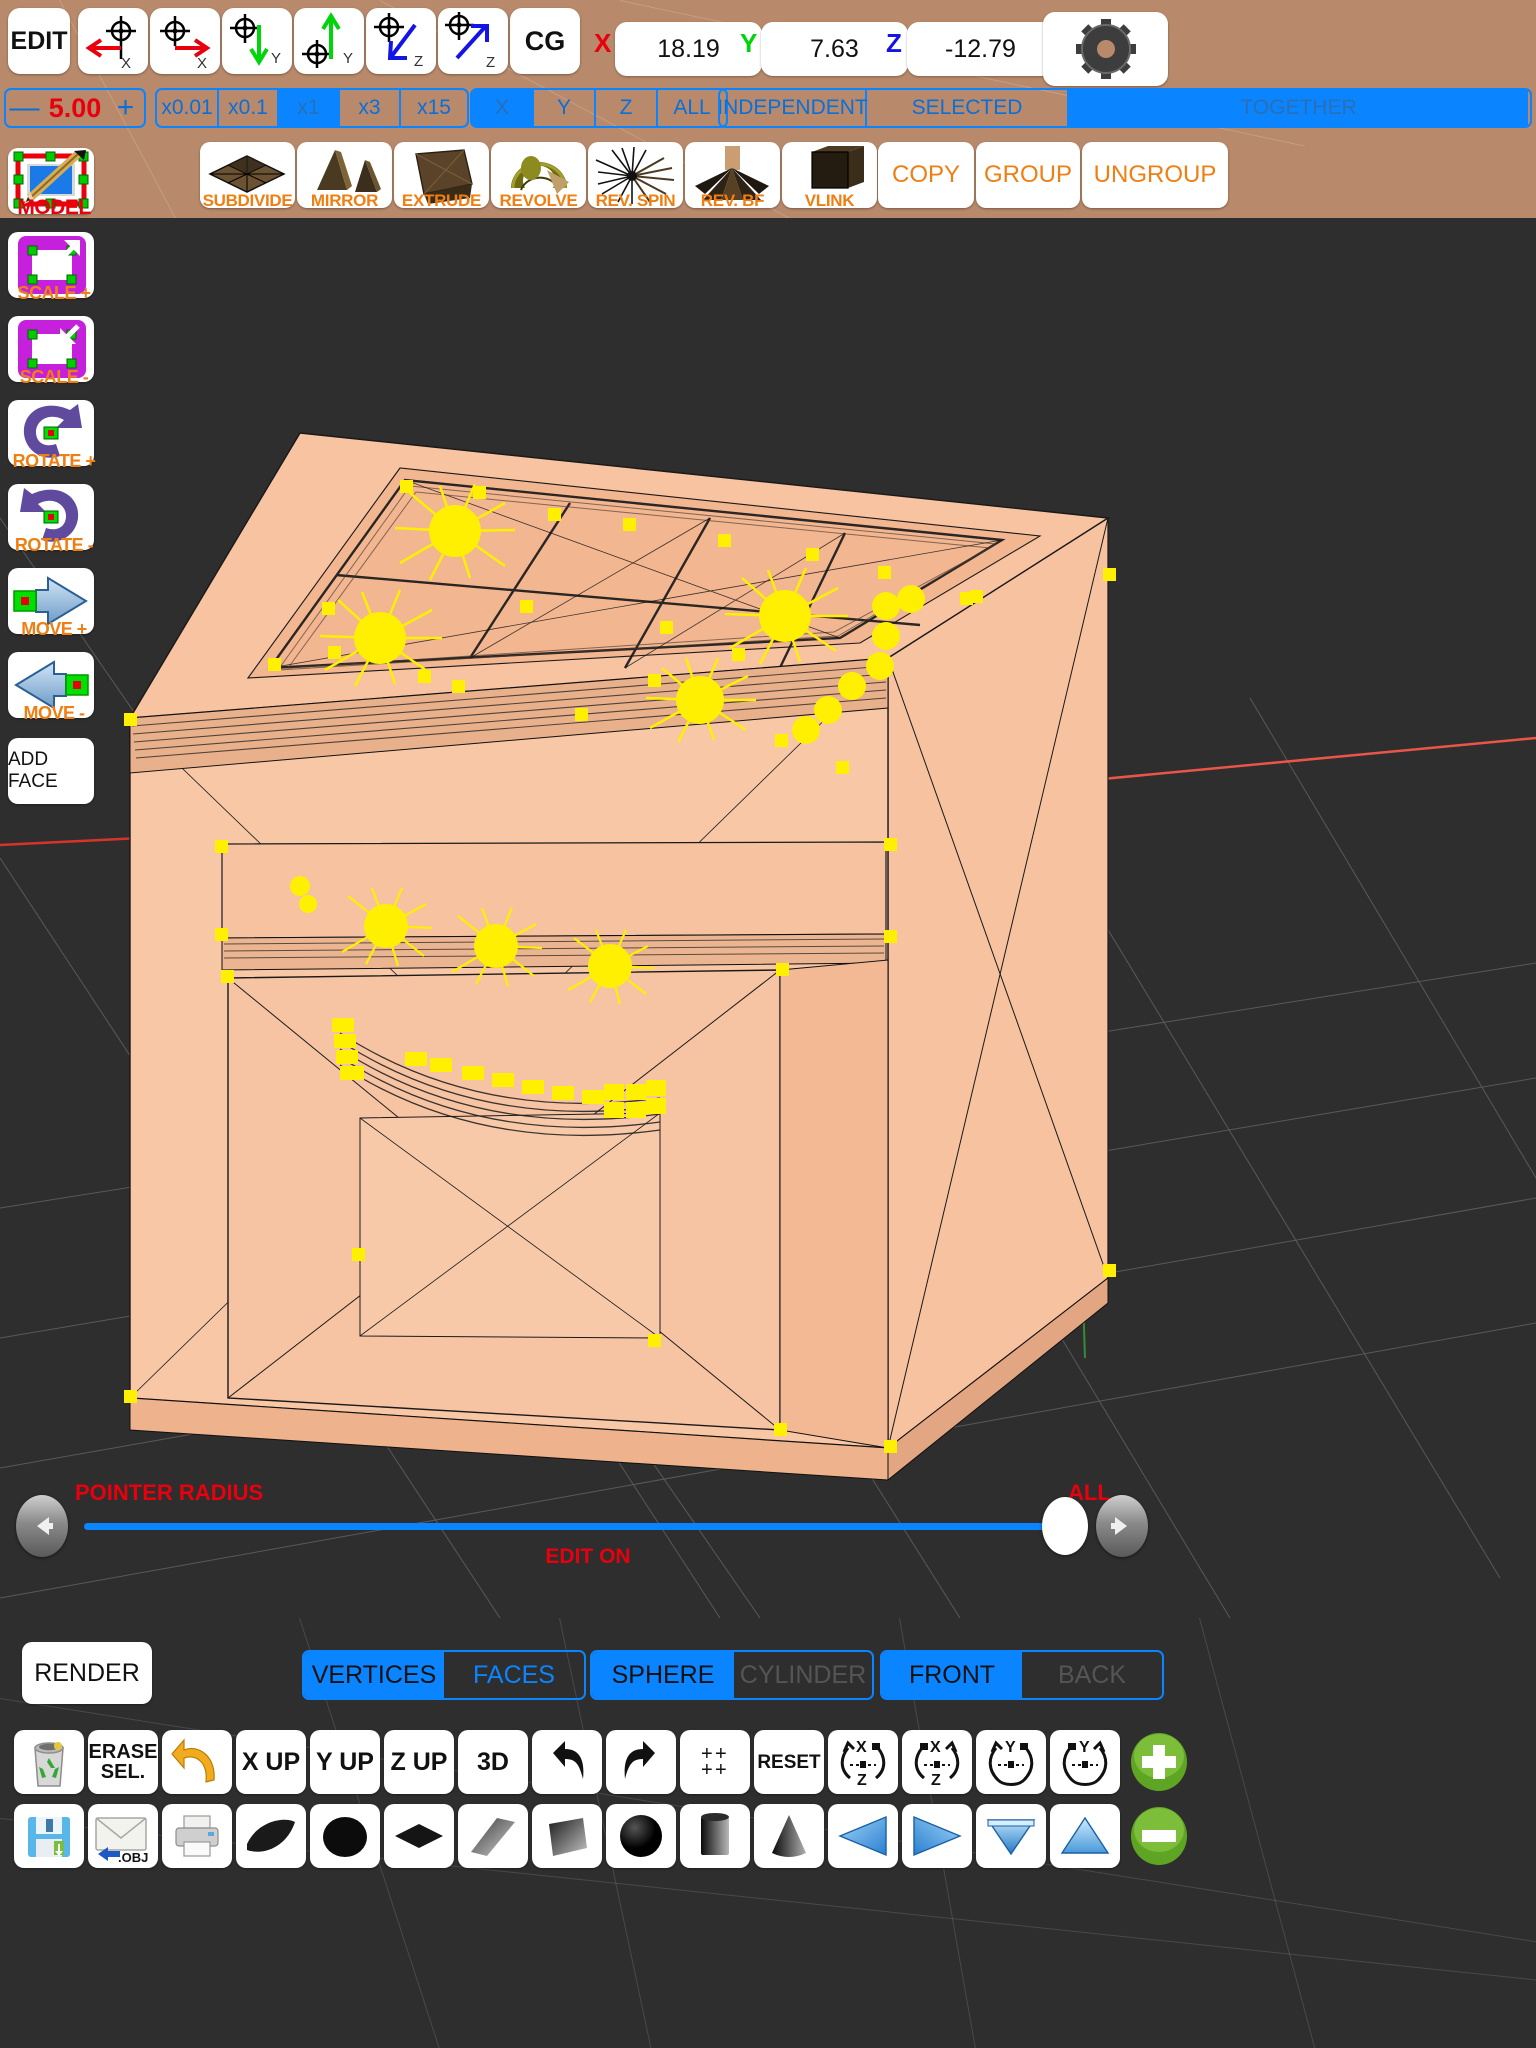 This screenshot has height=2048, width=1536. I want to click on extrude-tool-label: EXTRUDE, so click(441, 199).